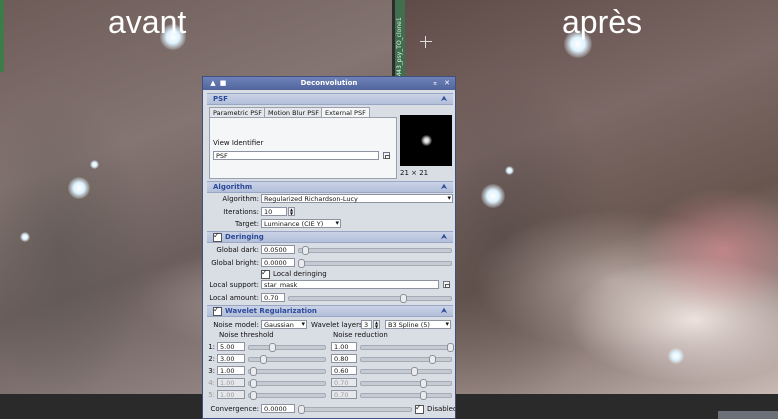 This screenshot has height=419, width=778. What do you see at coordinates (366, 324) in the screenshot?
I see `wavelet-layers-input: 3` at bounding box center [366, 324].